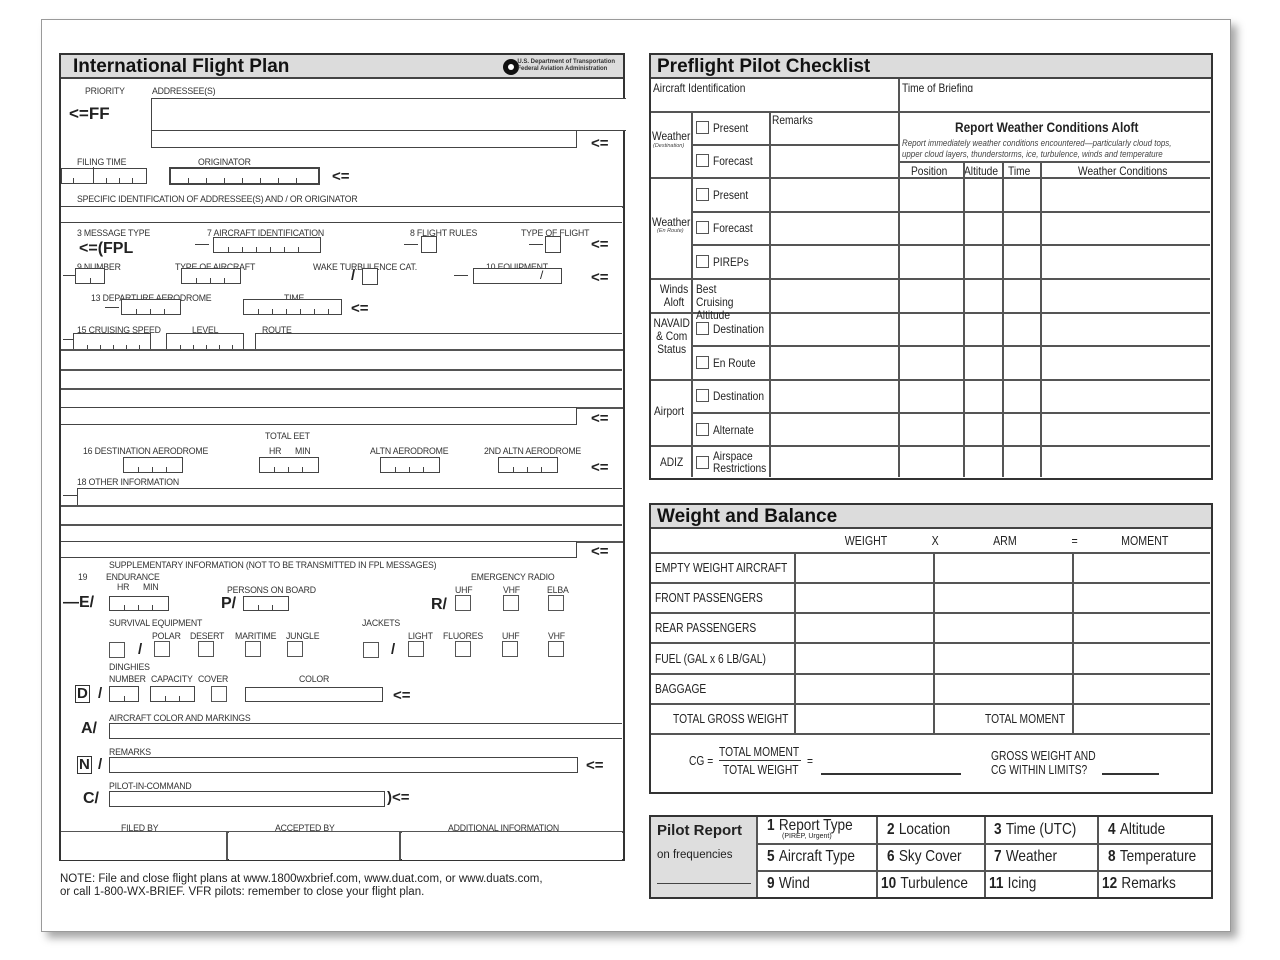  What do you see at coordinates (151, 307) in the screenshot?
I see `departure-aerodrome-field` at bounding box center [151, 307].